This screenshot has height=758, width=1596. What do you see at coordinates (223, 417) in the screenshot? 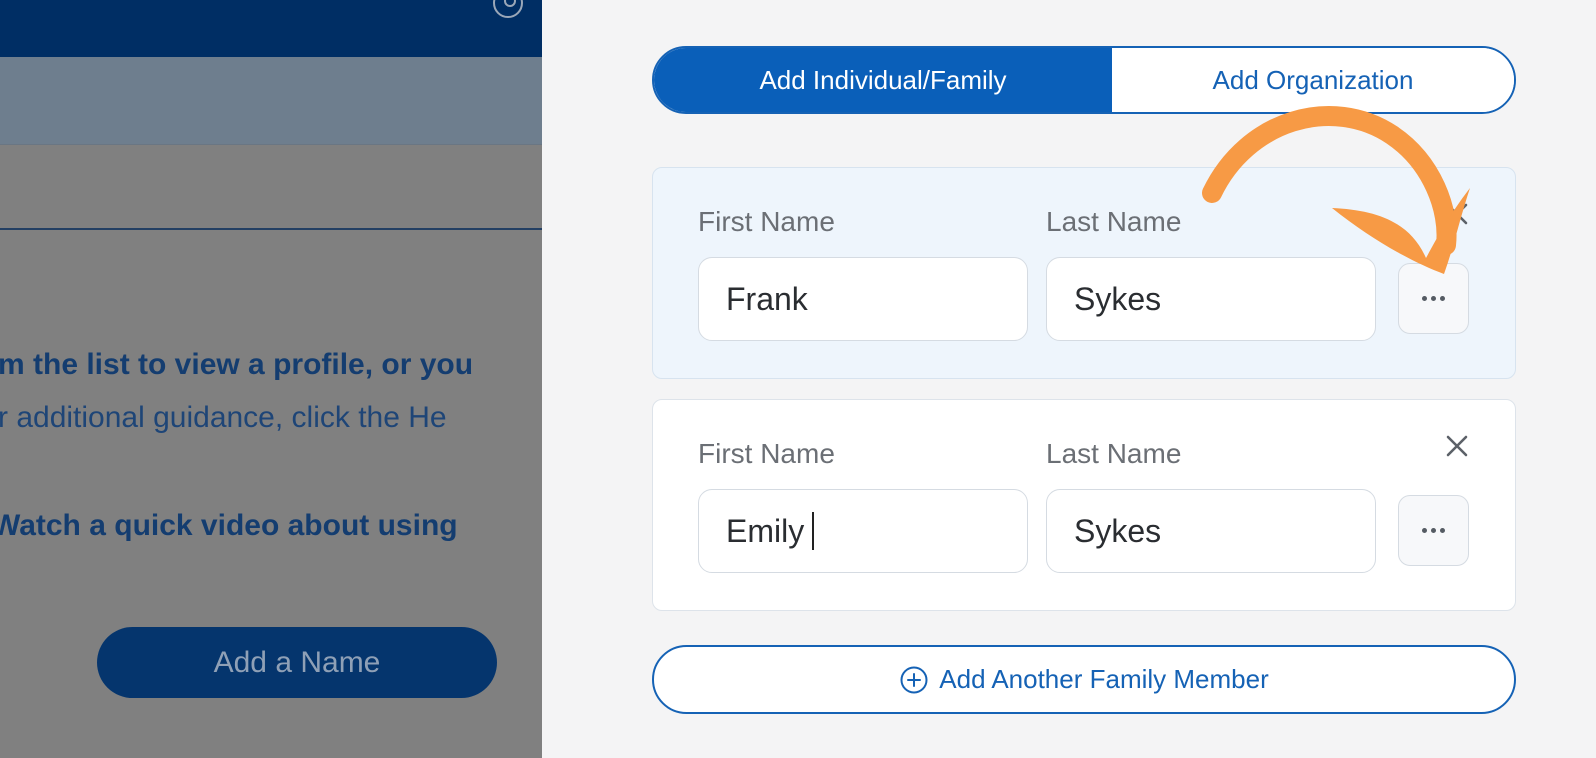
I see `guidance-text: r additional guidance, click the He` at bounding box center [223, 417].